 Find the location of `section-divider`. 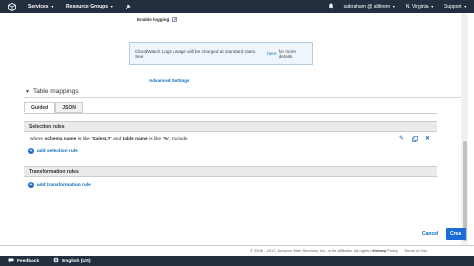

section-divider is located at coordinates (242, 97).